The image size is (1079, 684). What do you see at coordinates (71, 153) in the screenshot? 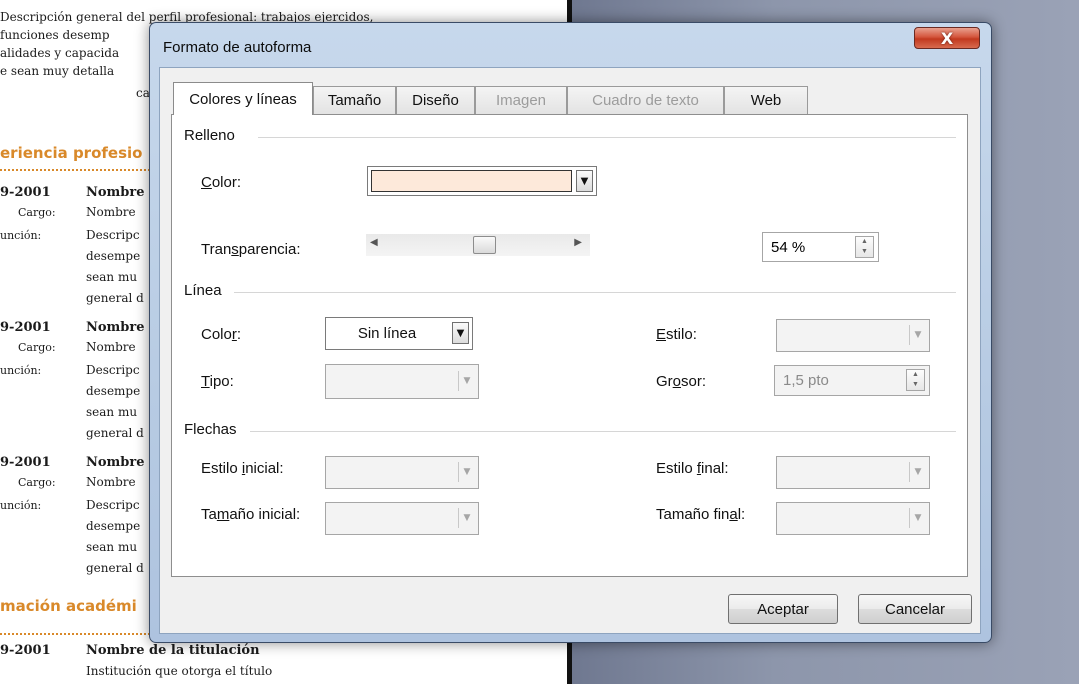
I see `doc-heading-experience: eriencia profesio` at bounding box center [71, 153].